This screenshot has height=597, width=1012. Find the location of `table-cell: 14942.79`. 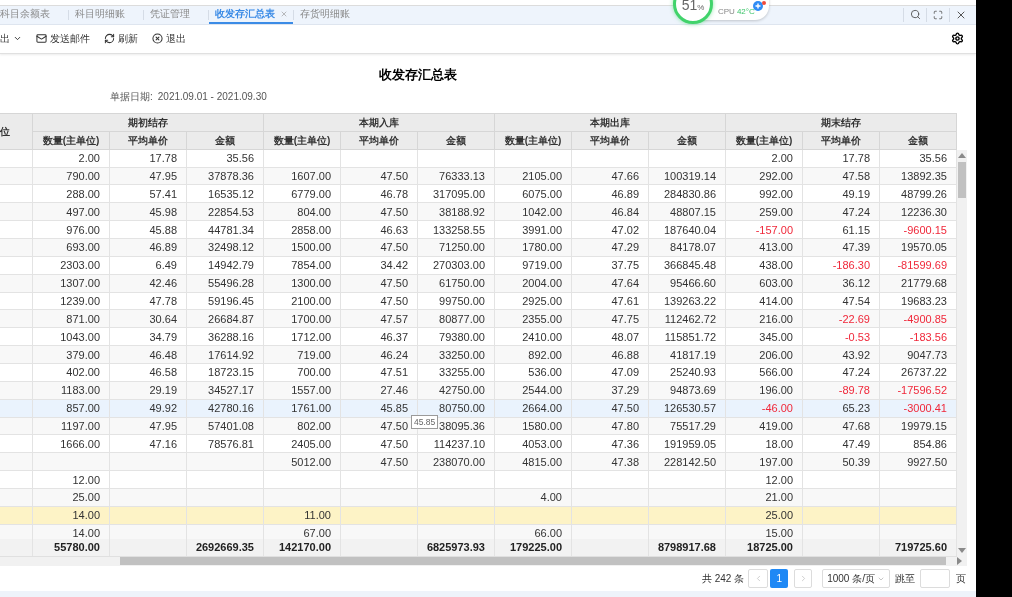

table-cell: 14942.79 is located at coordinates (225, 265).